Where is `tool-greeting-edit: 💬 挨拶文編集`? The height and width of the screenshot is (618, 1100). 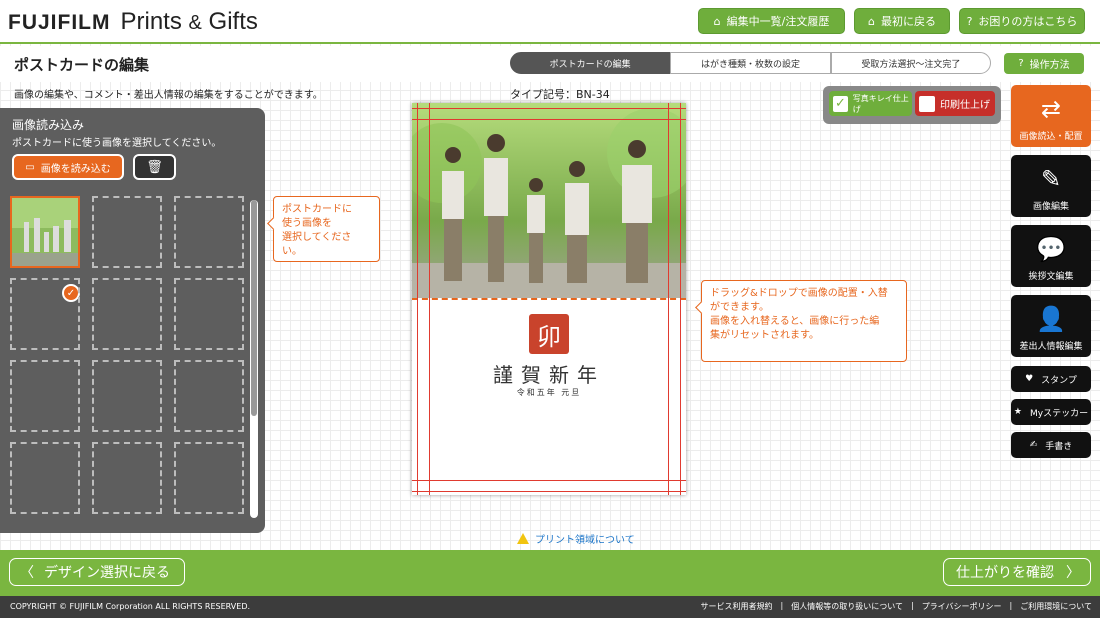
tool-greeting-edit: 💬 挨拶文編集 is located at coordinates (1051, 256).